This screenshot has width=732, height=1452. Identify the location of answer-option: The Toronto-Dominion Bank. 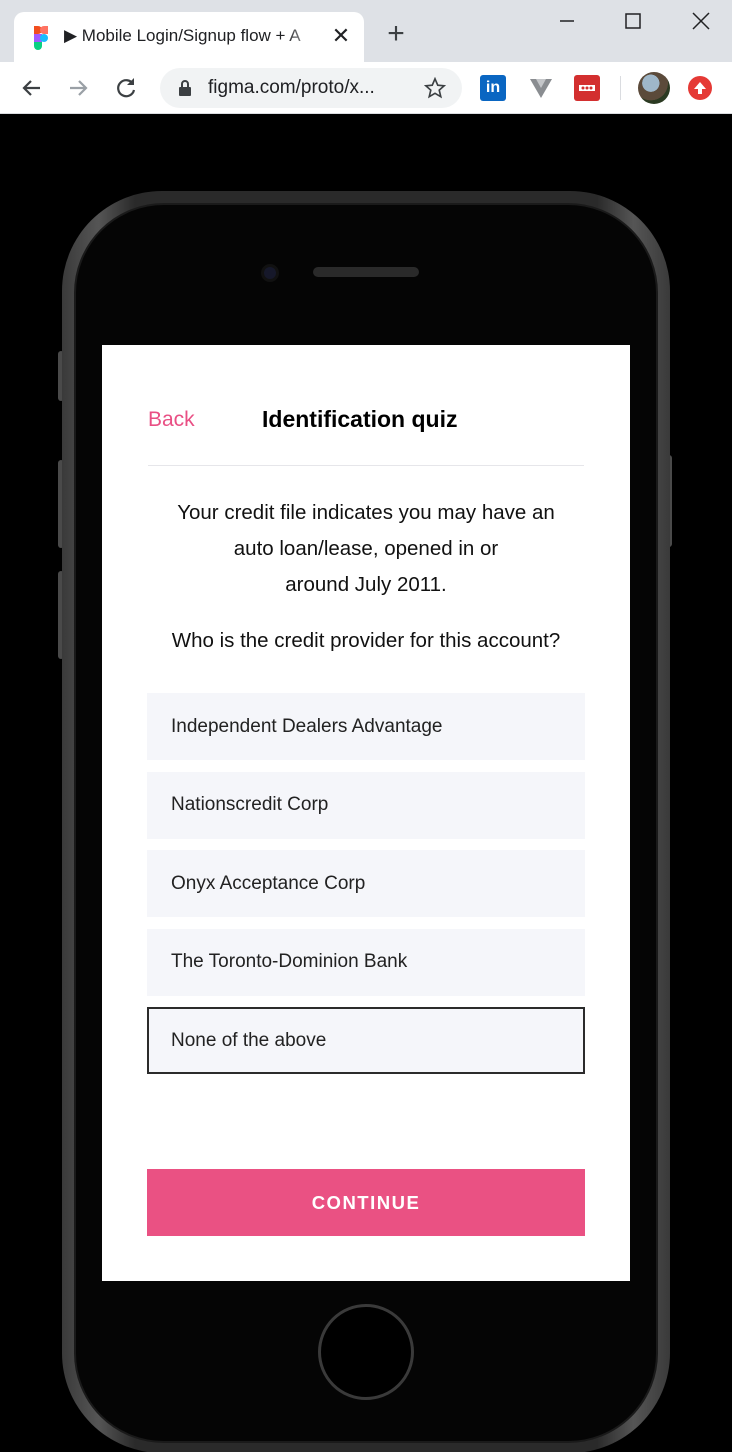
(366, 962).